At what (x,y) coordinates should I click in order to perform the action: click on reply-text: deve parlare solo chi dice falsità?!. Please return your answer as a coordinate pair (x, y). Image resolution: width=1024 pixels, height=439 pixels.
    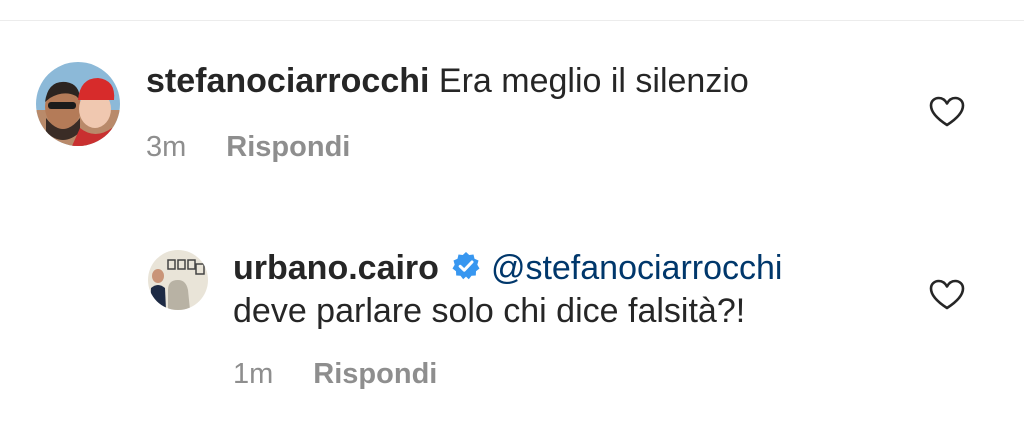
    Looking at the image, I should click on (489, 311).